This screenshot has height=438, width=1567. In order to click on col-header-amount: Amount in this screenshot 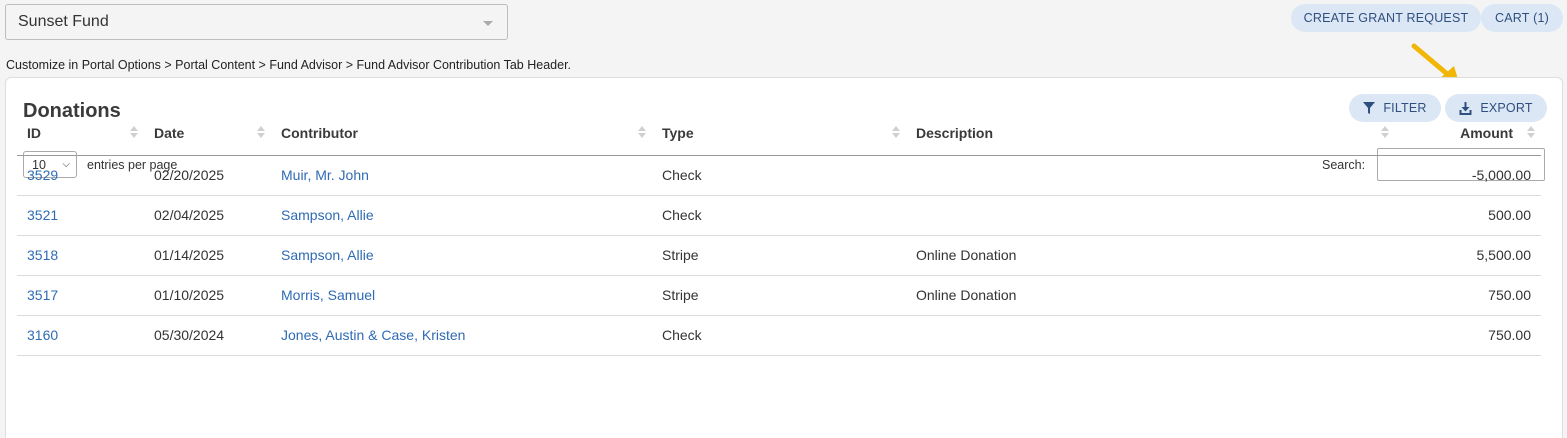, I will do `click(1468, 134)`.